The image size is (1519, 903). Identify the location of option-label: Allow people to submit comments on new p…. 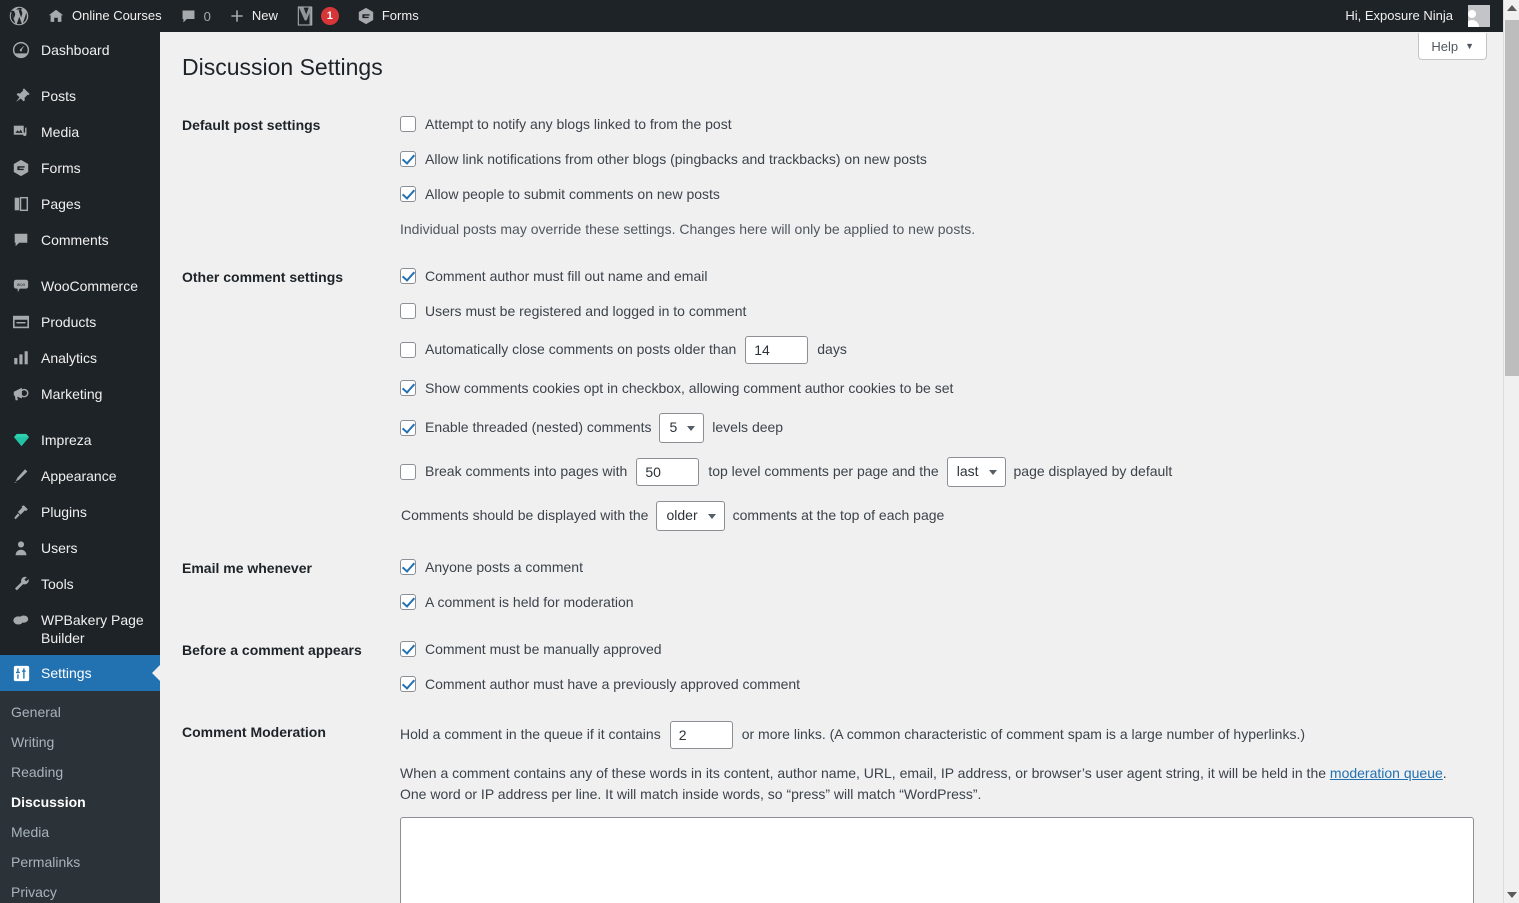
(572, 194).